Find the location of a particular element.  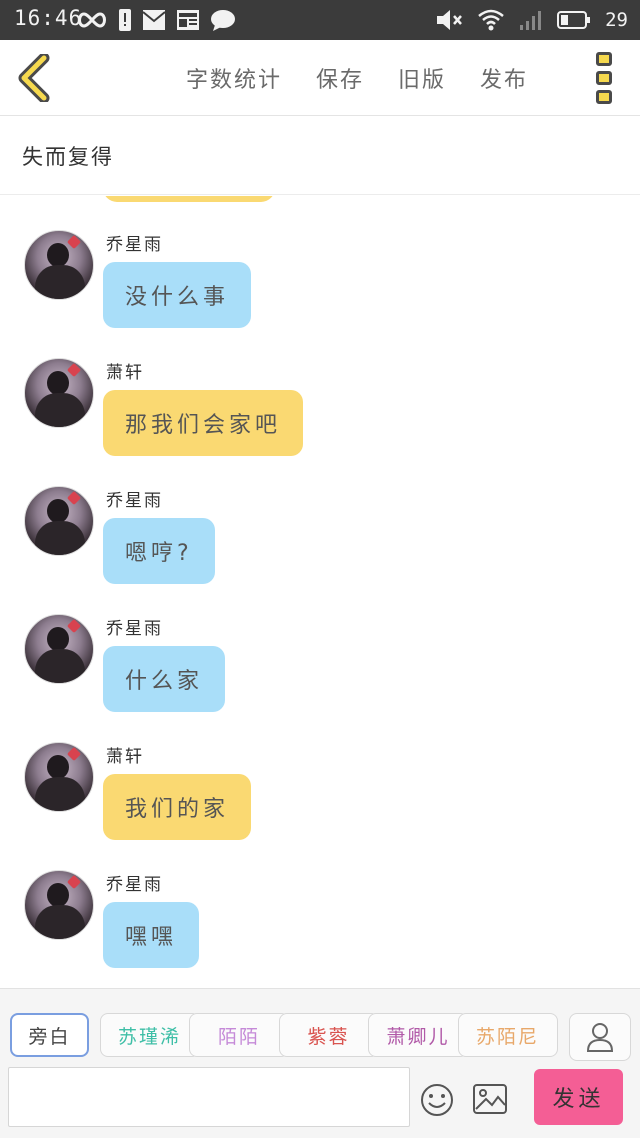

story-title: 失而复得 is located at coordinates (68, 157).